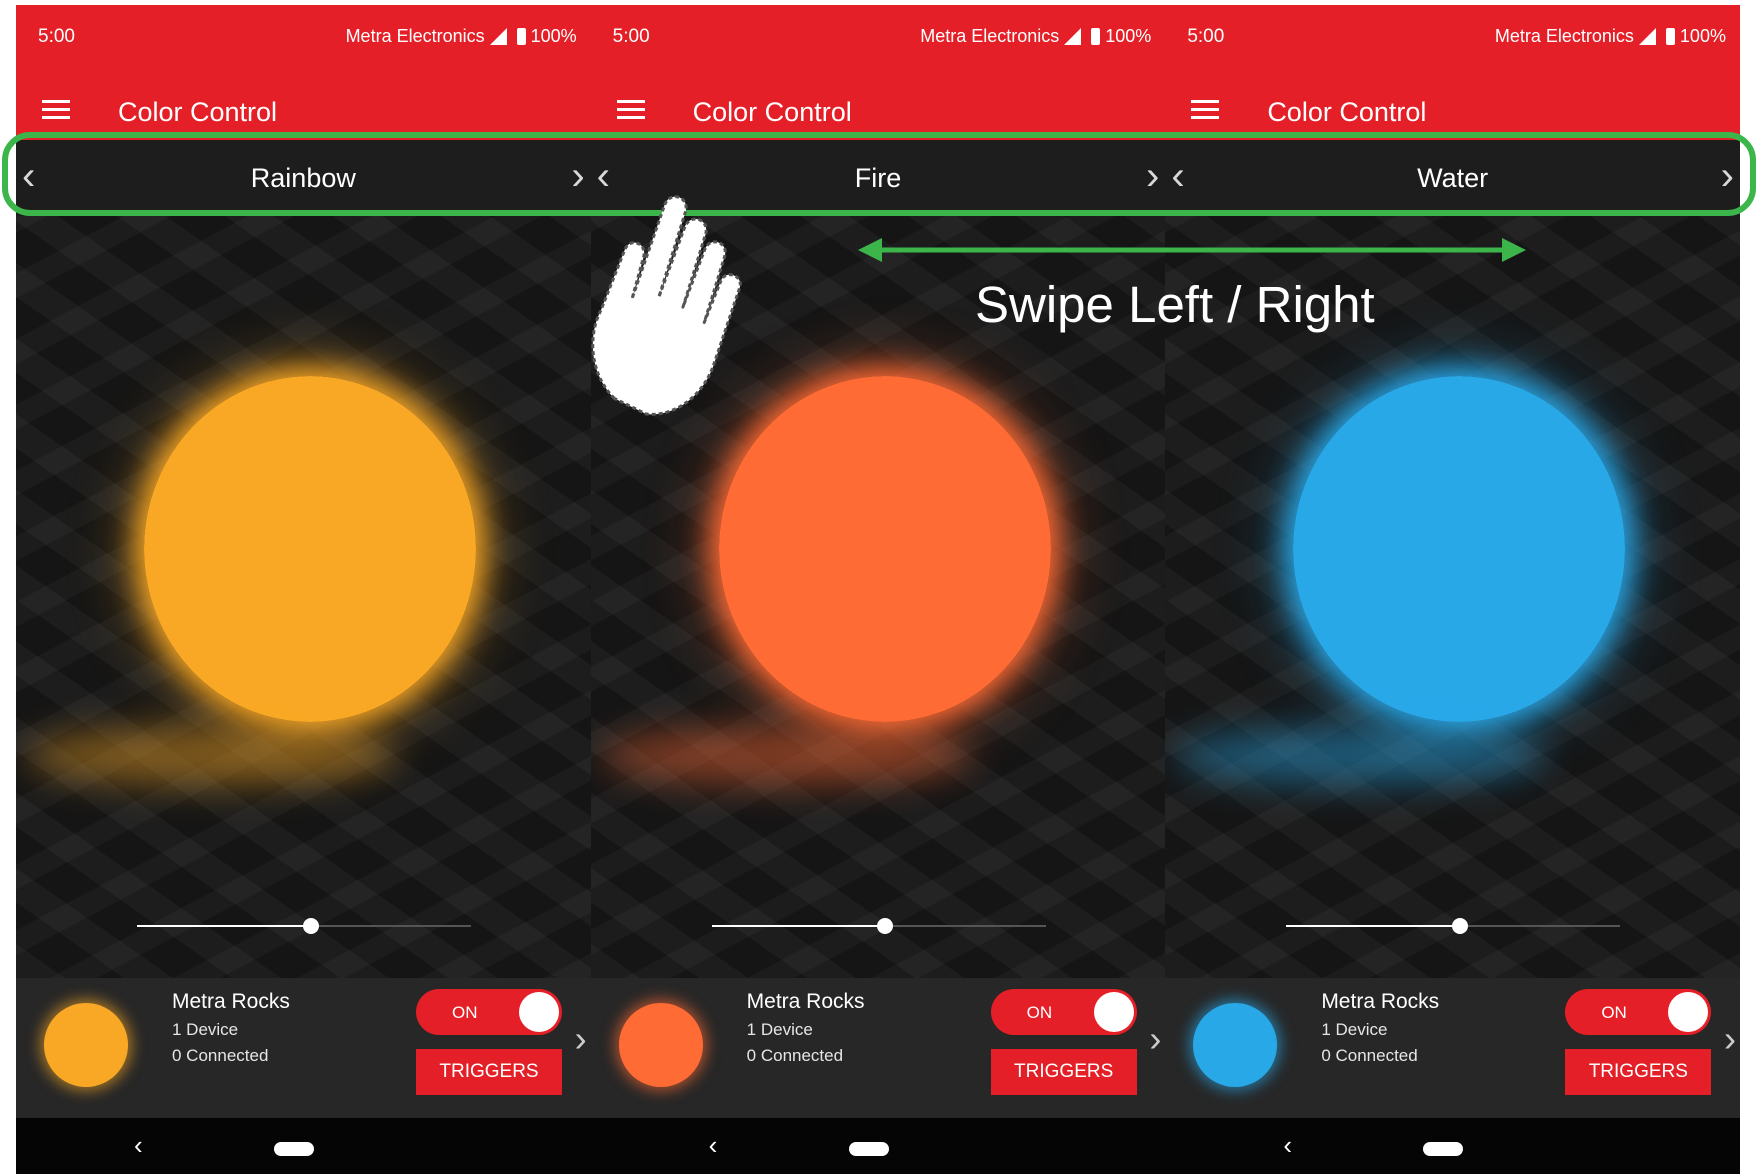 The height and width of the screenshot is (1174, 1761). Describe the element at coordinates (1175, 304) in the screenshot. I see `swipe-instruction: Swipe Left / Right` at that location.